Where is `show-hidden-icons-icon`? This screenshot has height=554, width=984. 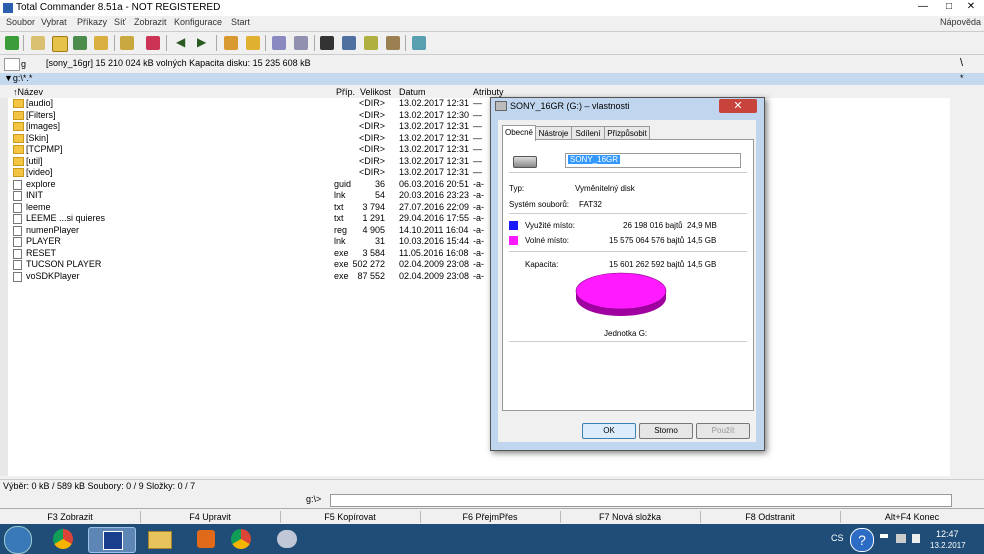
show-hidden-icons-icon is located at coordinates (884, 540).